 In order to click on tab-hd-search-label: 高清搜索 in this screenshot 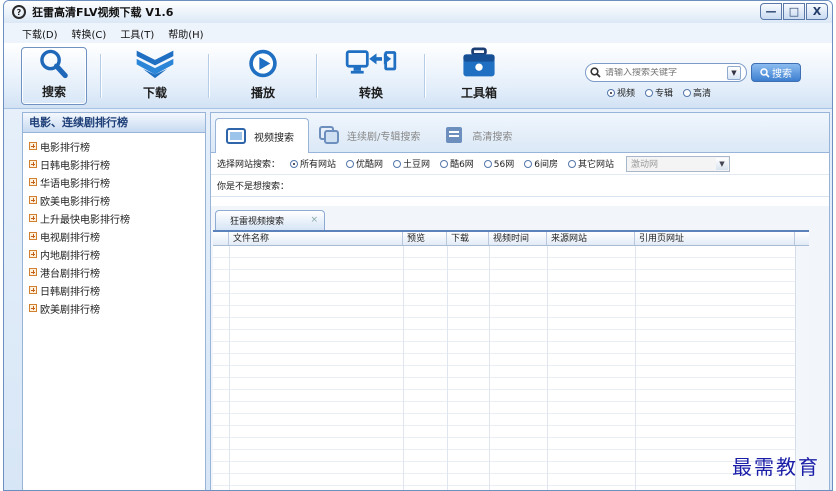, I will do `click(492, 137)`.